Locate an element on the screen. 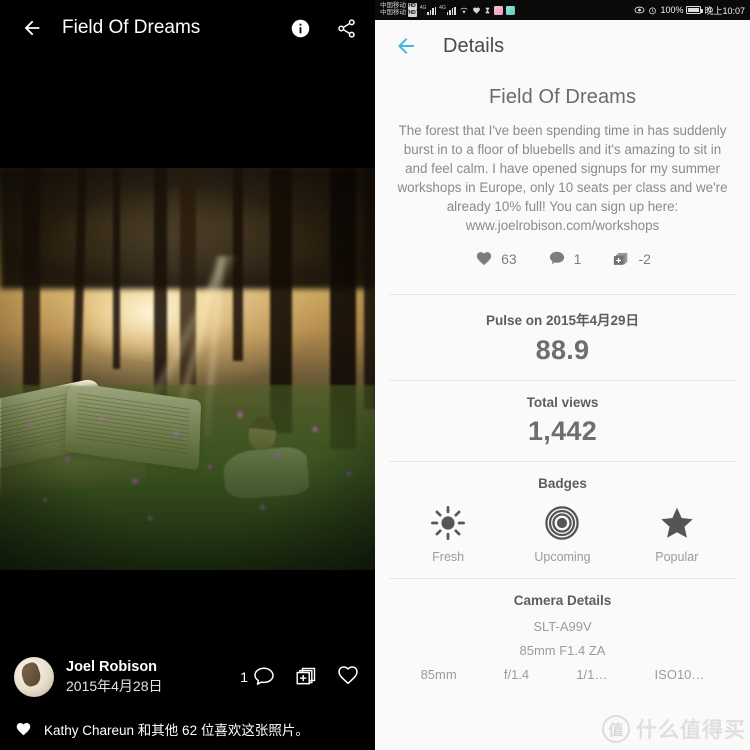 The image size is (750, 750). photo-viewer-appbar: Field Of Dreams is located at coordinates (187, 28).